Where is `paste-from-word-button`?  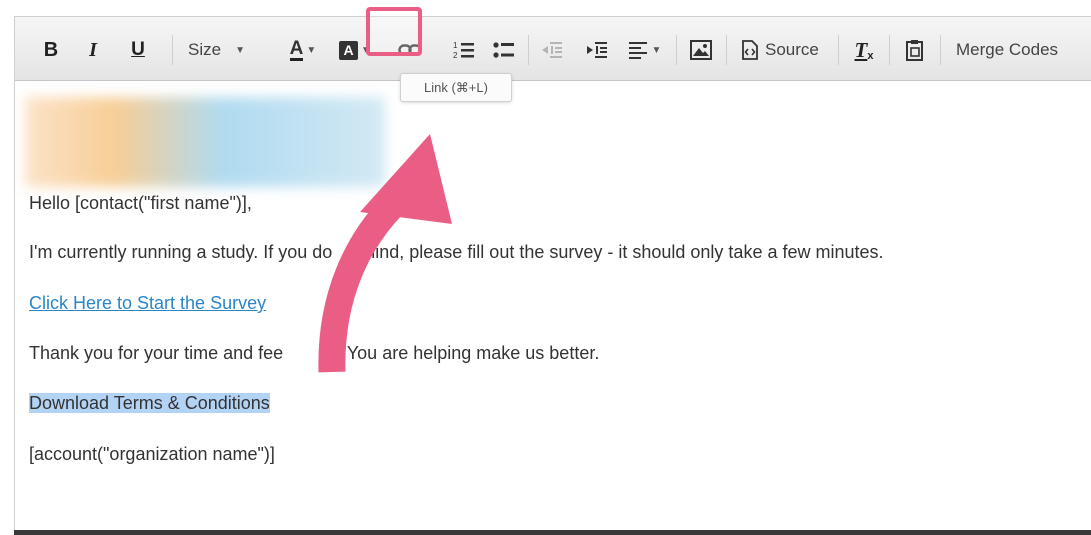
paste-from-word-button is located at coordinates (915, 50).